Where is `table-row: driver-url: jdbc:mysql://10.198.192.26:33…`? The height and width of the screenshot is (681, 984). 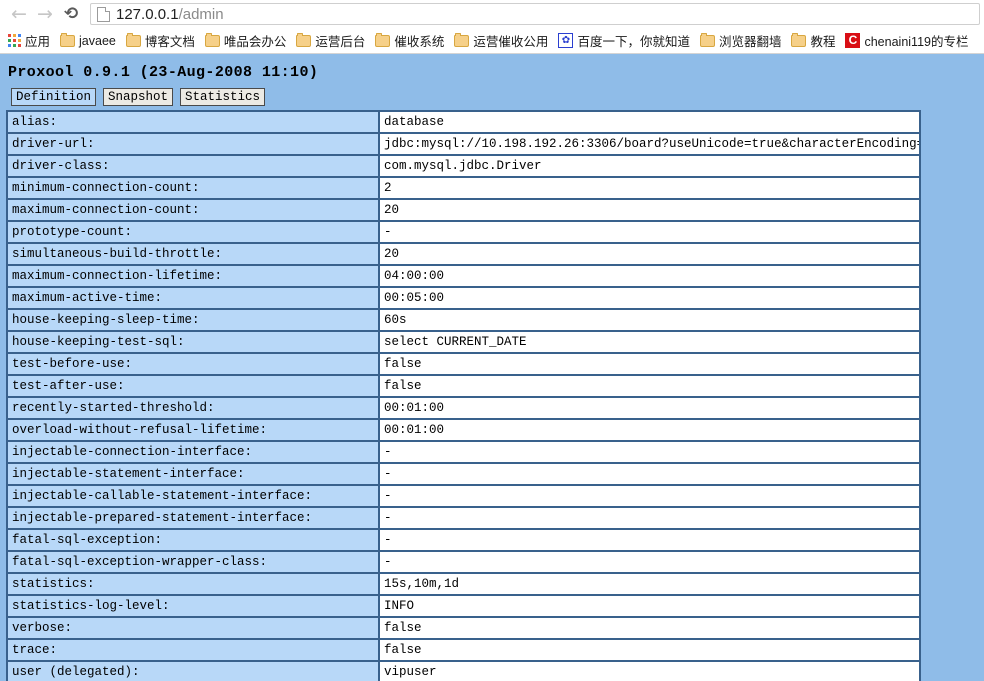
table-row: driver-url: jdbc:mysql://10.198.192.26:33… is located at coordinates (463, 144).